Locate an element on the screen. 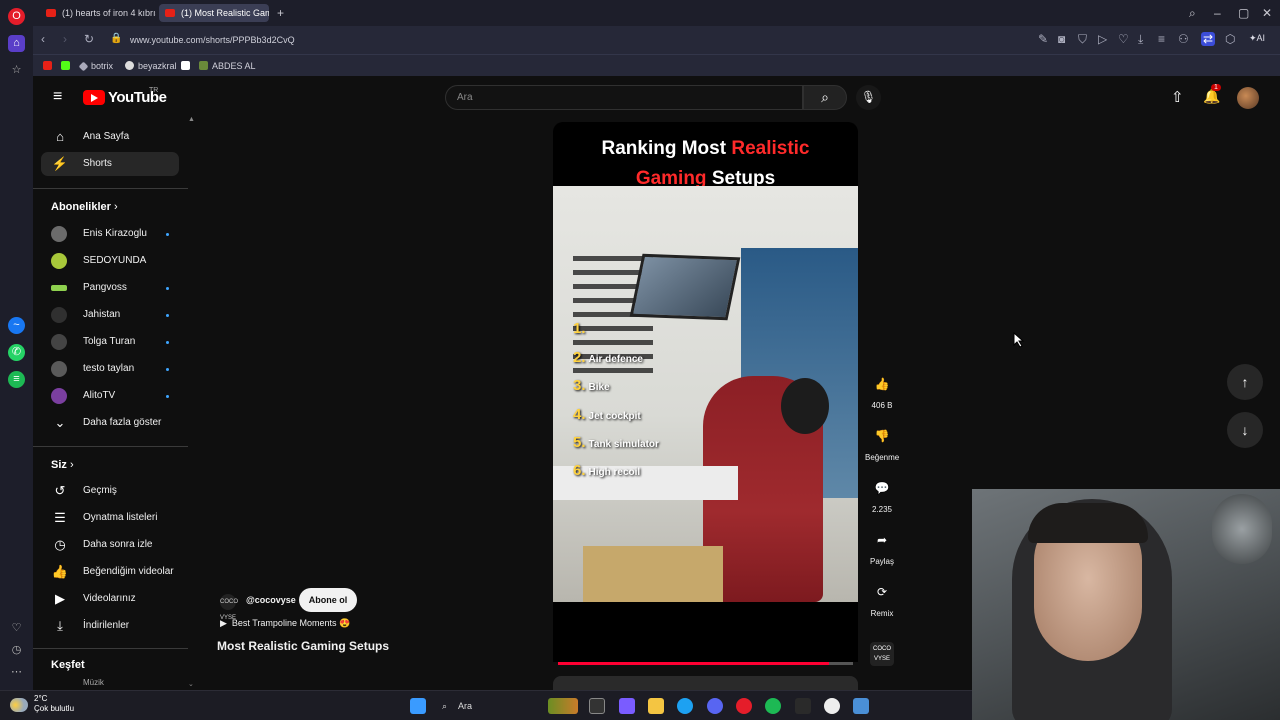 This screenshot has height=720, width=1280. file-explorer-icon is located at coordinates (656, 706).